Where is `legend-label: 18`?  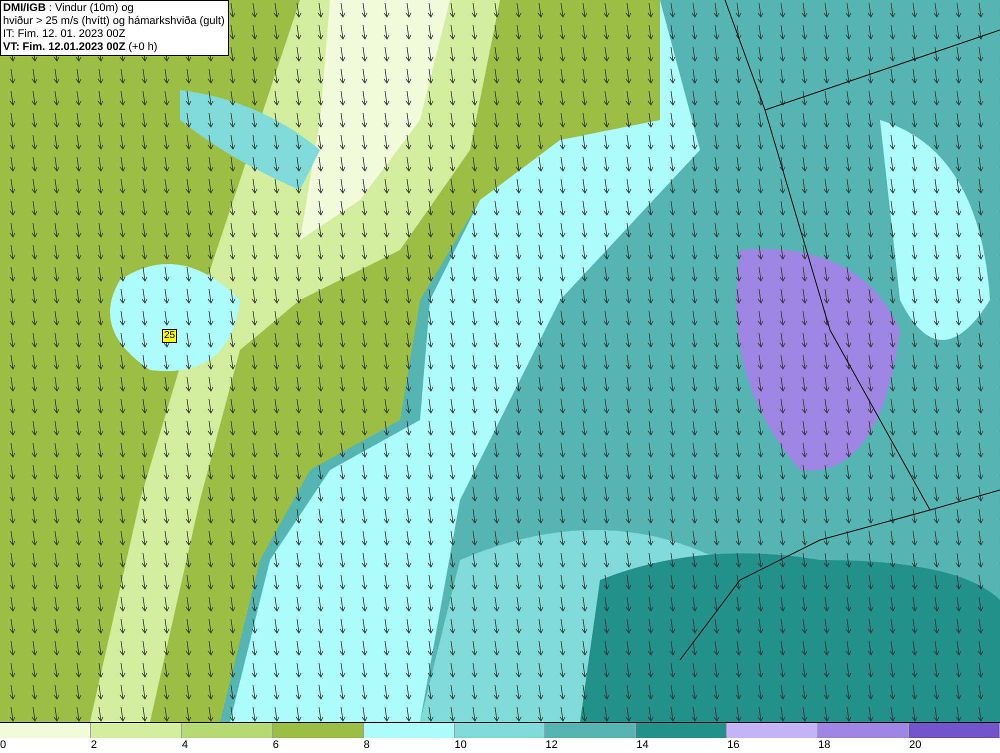
legend-label: 18 is located at coordinates (824, 745).